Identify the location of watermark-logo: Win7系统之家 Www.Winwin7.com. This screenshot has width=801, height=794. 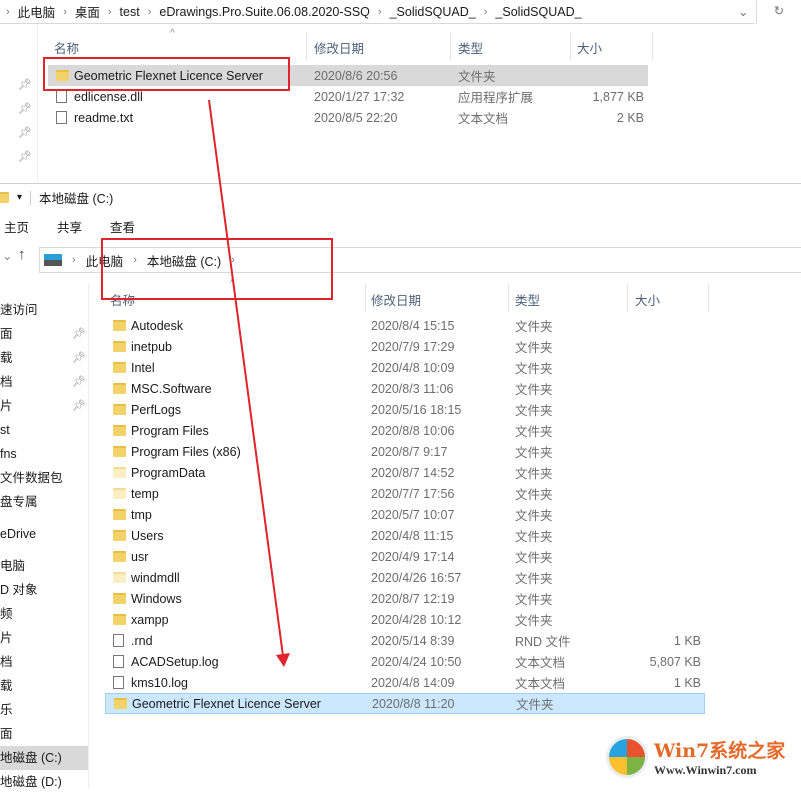
(695, 757).